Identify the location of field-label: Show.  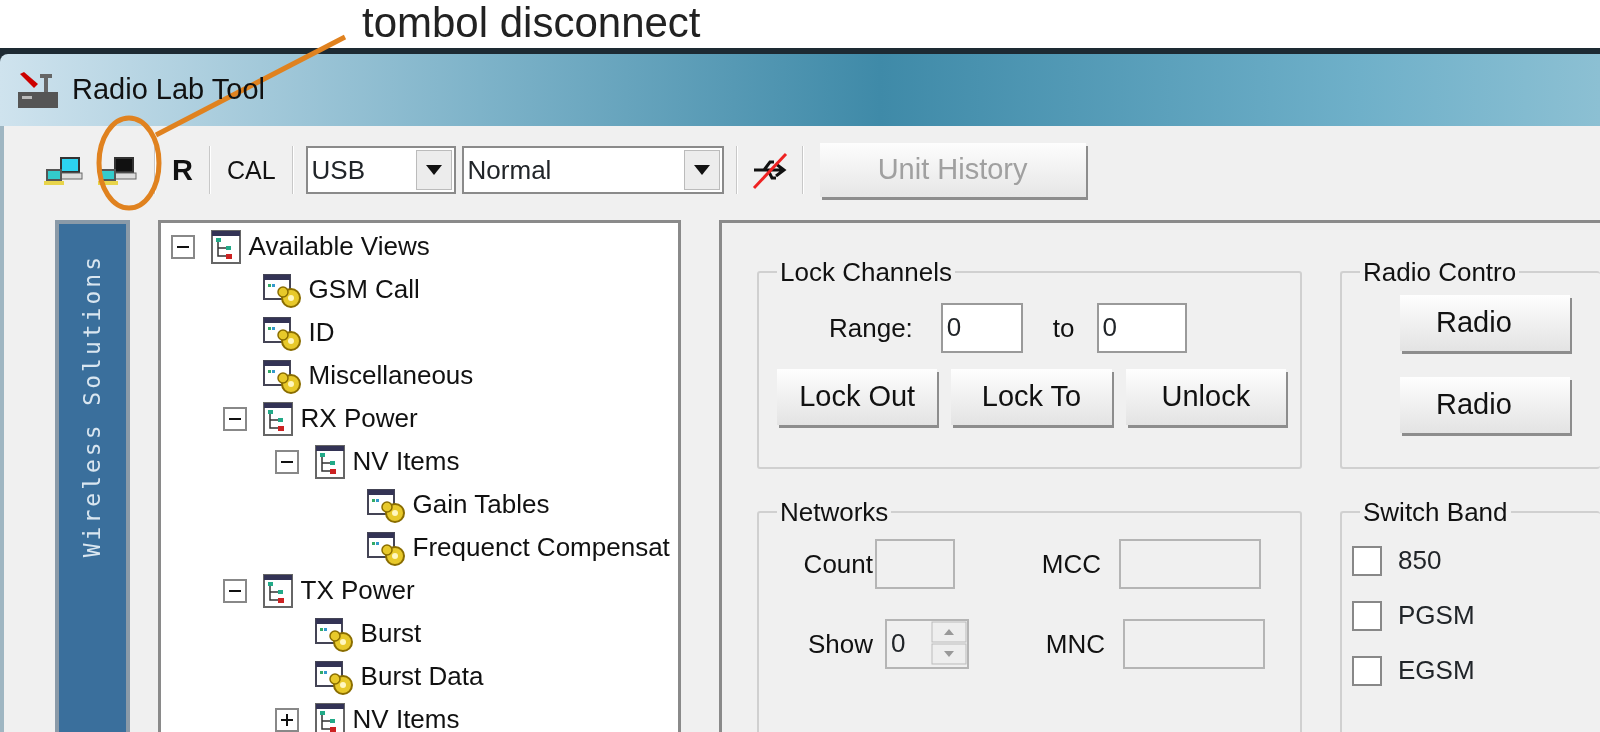
(839, 644).